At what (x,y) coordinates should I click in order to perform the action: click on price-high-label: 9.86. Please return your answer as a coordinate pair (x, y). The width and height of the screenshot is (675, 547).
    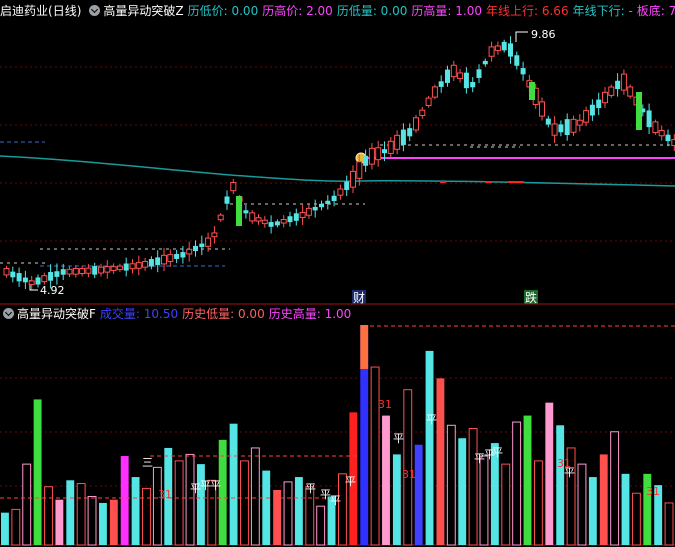
    Looking at the image, I should click on (543, 34).